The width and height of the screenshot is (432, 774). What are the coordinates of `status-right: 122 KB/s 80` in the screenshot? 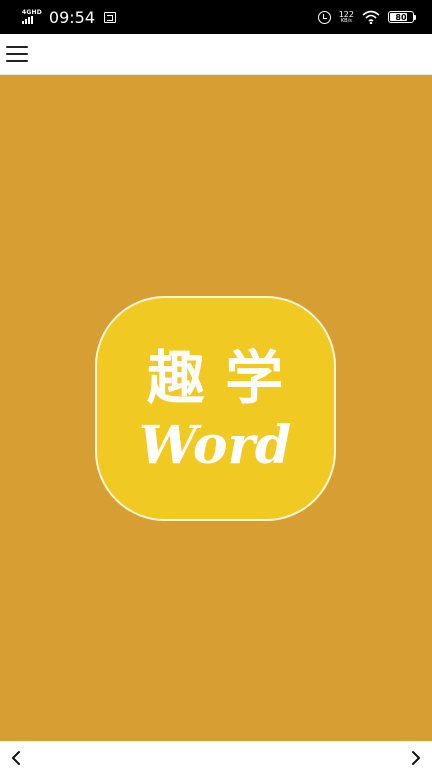 It's located at (366, 17).